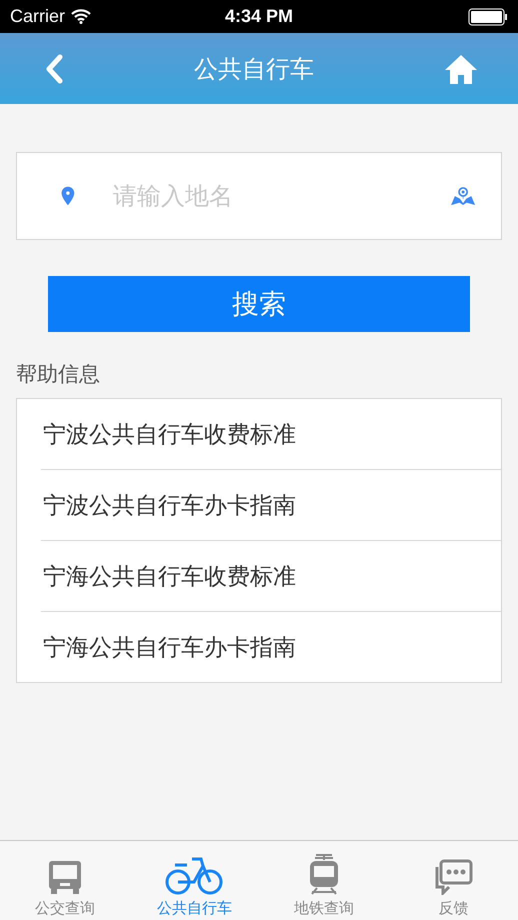  I want to click on chat-icon, so click(453, 877).